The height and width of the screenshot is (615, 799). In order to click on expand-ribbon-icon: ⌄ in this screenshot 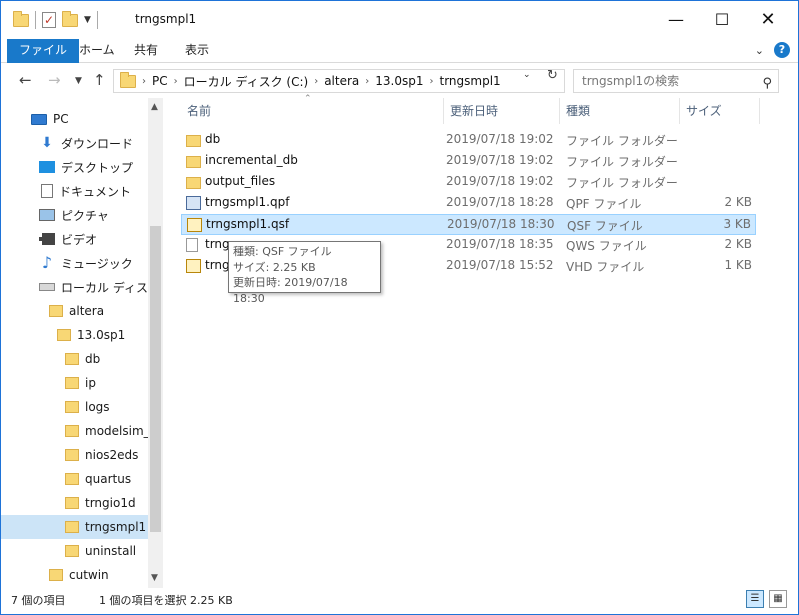, I will do `click(759, 50)`.